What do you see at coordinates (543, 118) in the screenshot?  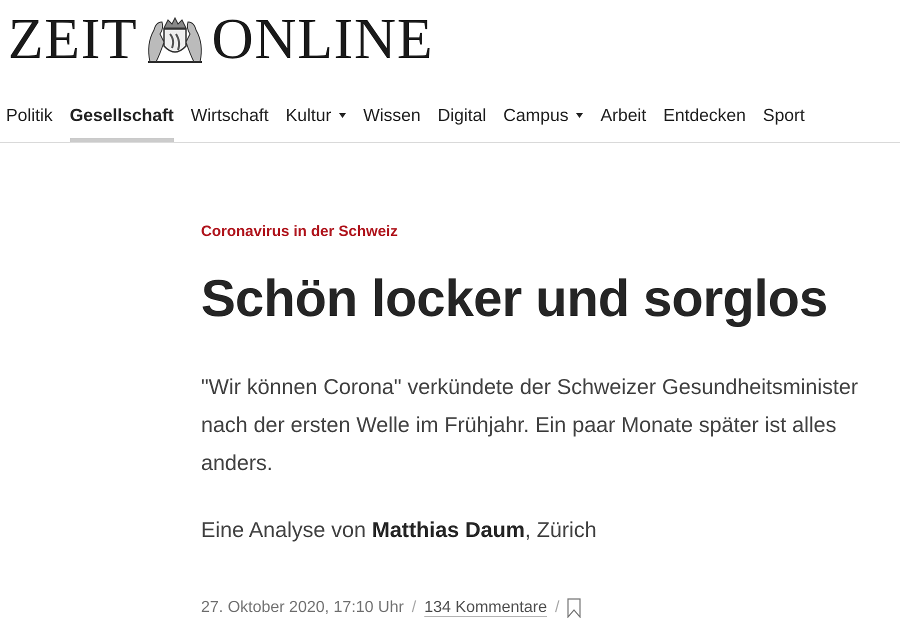 I see `nav-link: Campus` at bounding box center [543, 118].